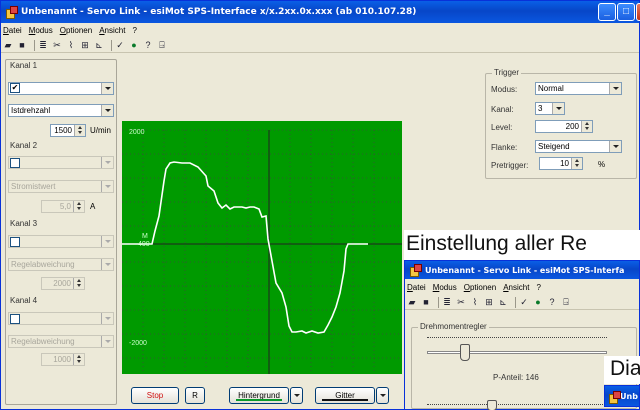  Describe the element at coordinates (607, 12) in the screenshot. I see `minimize-button: _` at that location.